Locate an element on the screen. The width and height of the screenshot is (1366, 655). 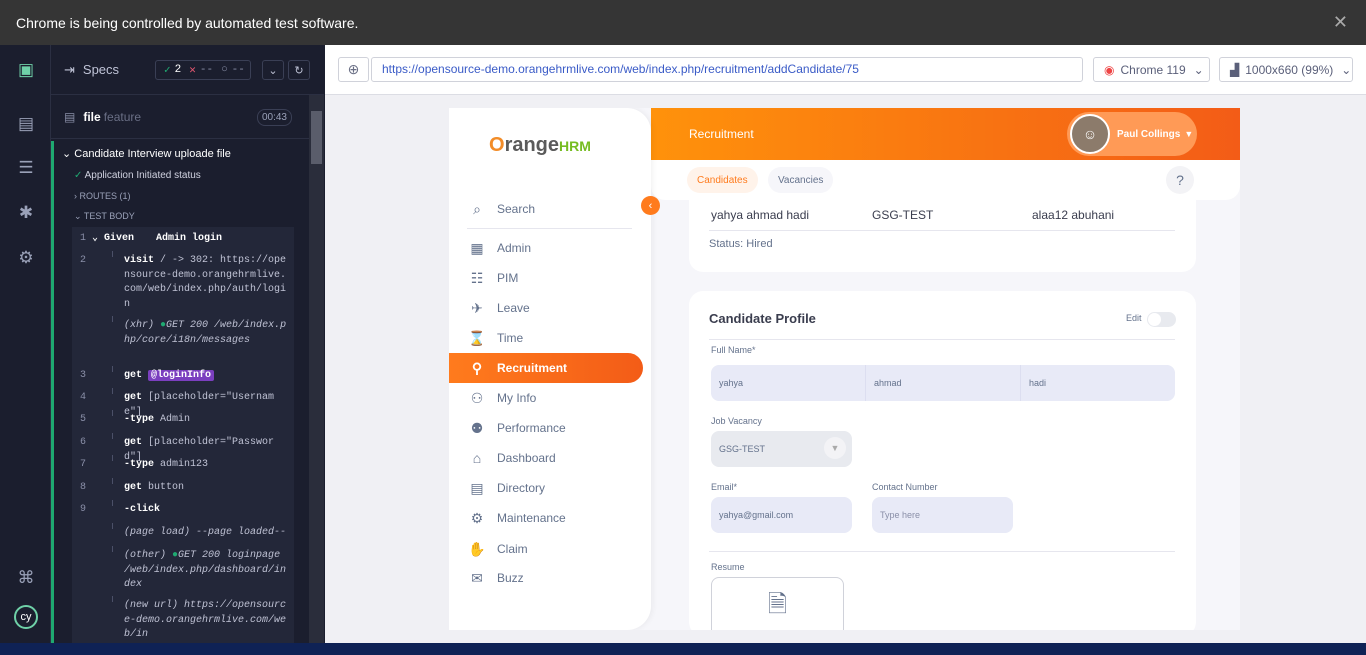
sidebar-item-admin: ▦ Admin is located at coordinates (546, 248).